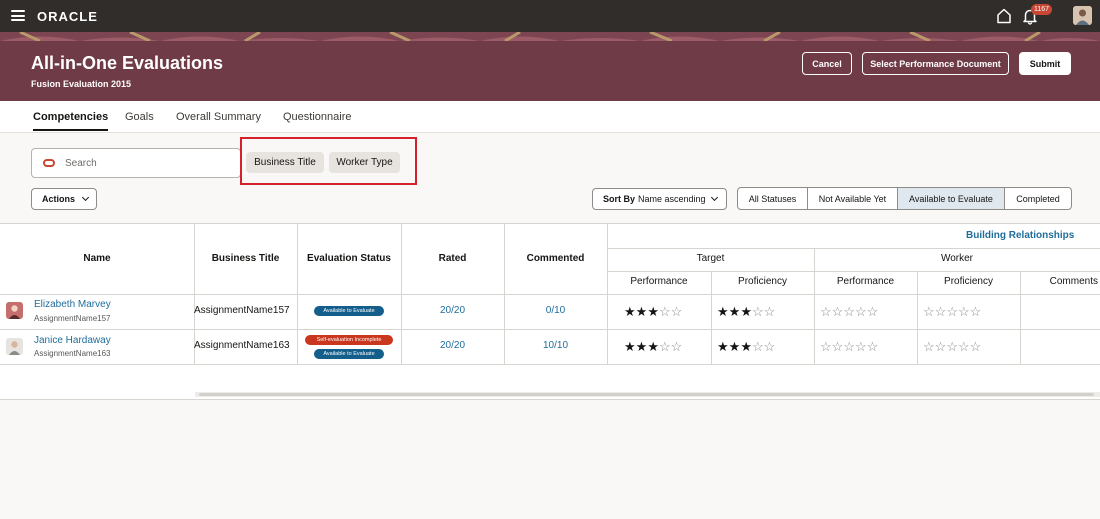  I want to click on status-all: All Statuses, so click(773, 198).